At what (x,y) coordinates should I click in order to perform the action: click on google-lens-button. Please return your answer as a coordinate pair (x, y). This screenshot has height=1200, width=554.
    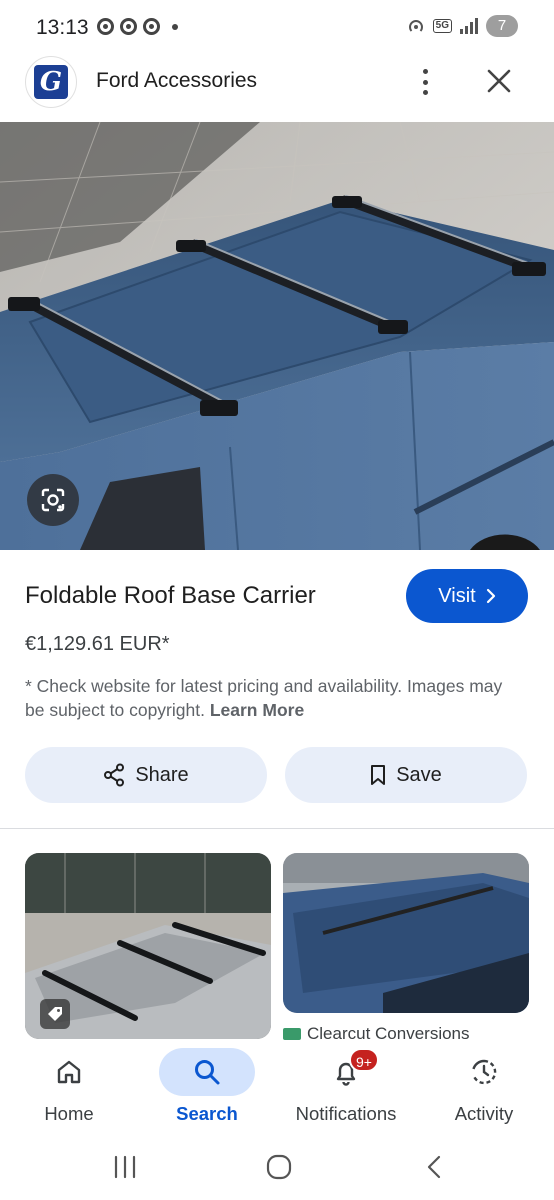
    Looking at the image, I should click on (53, 500).